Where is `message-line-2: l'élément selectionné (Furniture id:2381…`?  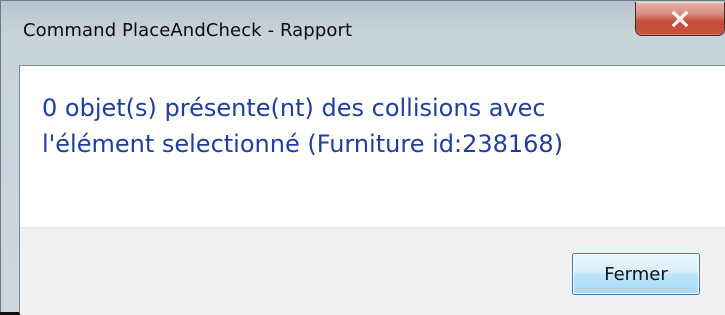 message-line-2: l'élément selectionné (Furniture id:2381… is located at coordinates (303, 144).